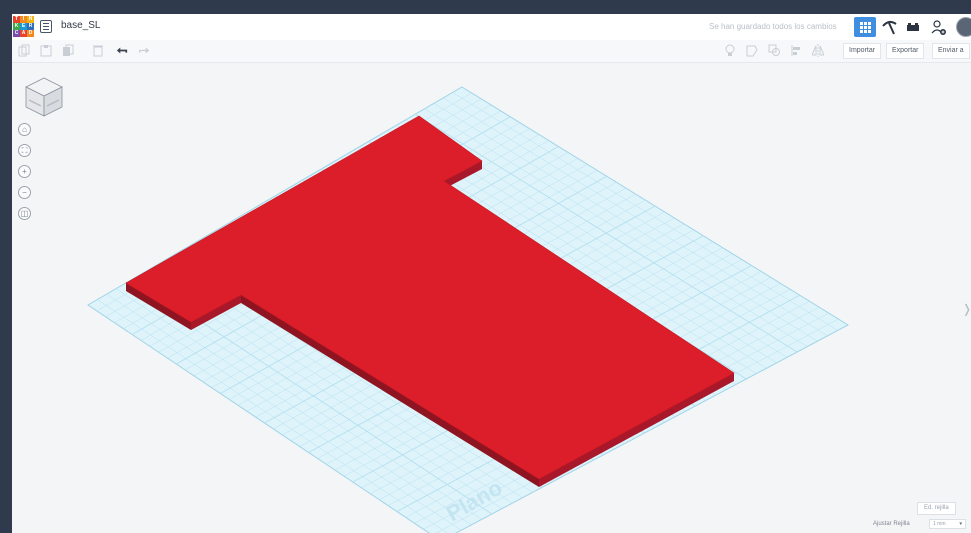 This screenshot has height=533, width=971. Describe the element at coordinates (98, 50) in the screenshot. I see `delete-icon` at that location.